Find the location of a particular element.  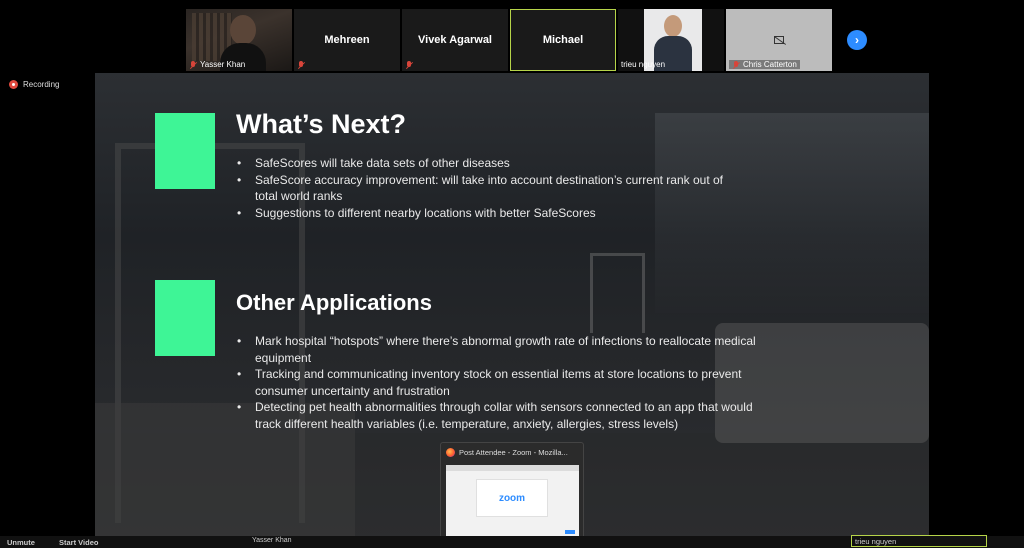

preview-thumbnail: zoom is located at coordinates (512, 501).